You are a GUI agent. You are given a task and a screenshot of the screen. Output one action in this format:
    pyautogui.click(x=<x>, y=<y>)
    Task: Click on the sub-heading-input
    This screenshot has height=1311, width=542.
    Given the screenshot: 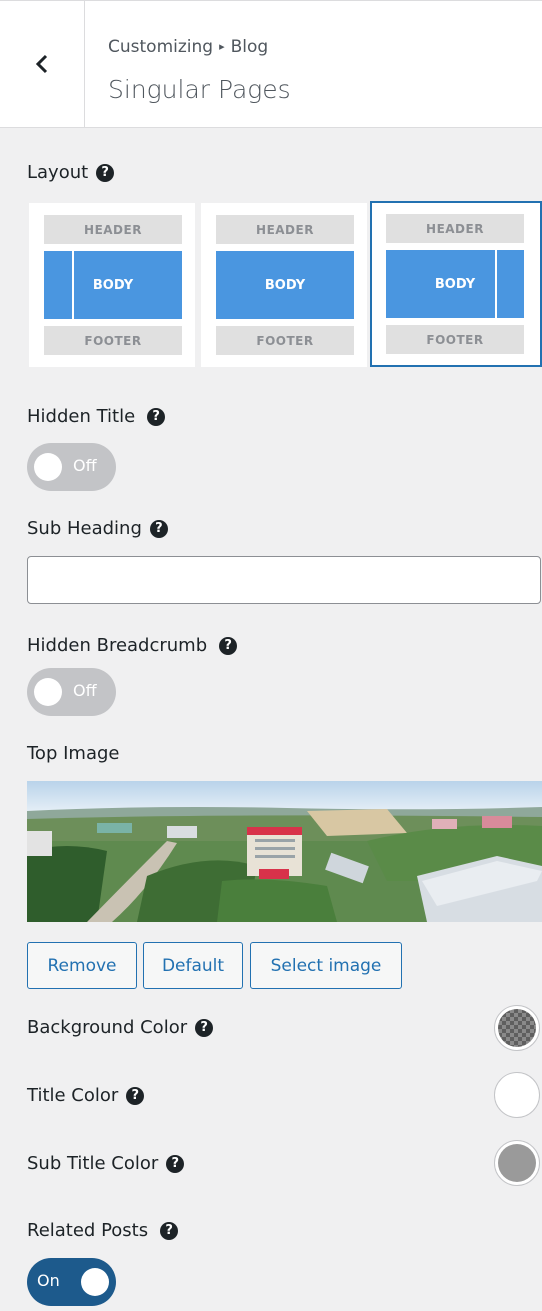 What is the action you would take?
    pyautogui.click(x=284, y=580)
    